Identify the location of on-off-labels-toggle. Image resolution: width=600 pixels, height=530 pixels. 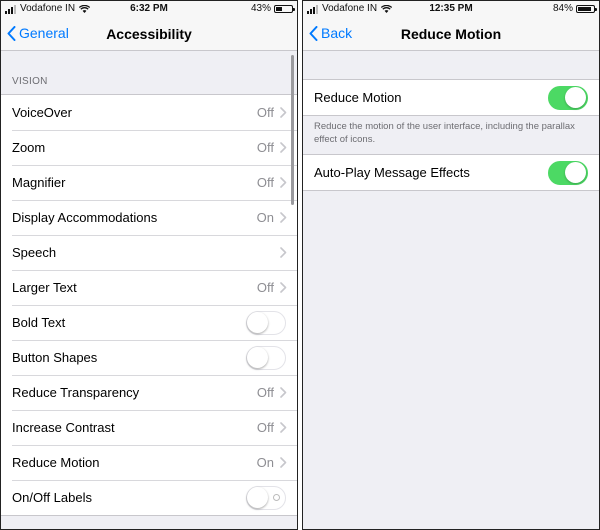
(266, 497).